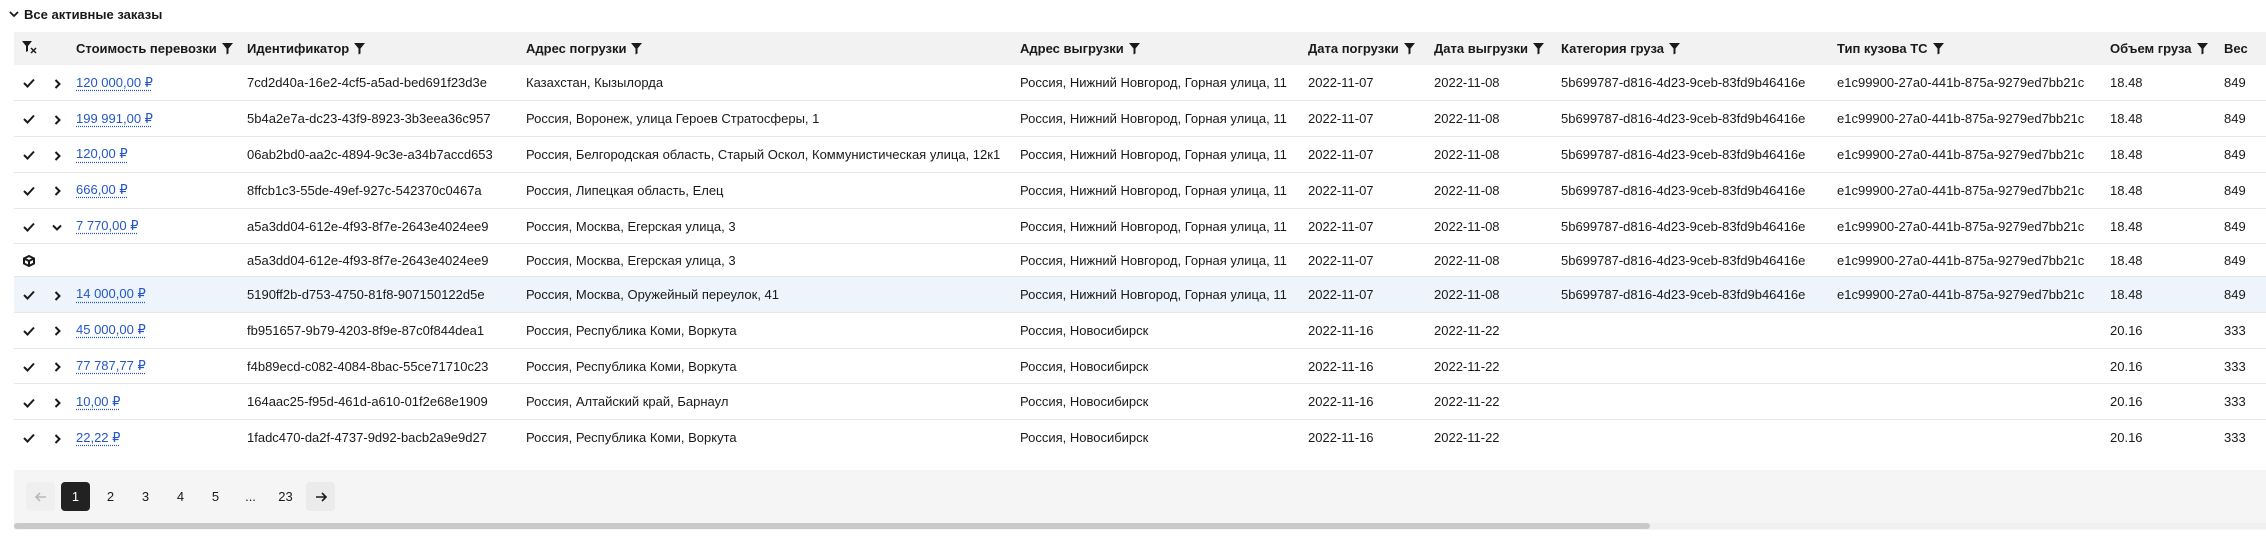 Image resolution: width=2266 pixels, height=537 pixels. What do you see at coordinates (102, 189) in the screenshot?
I see `cost-link: 666,00 ₽` at bounding box center [102, 189].